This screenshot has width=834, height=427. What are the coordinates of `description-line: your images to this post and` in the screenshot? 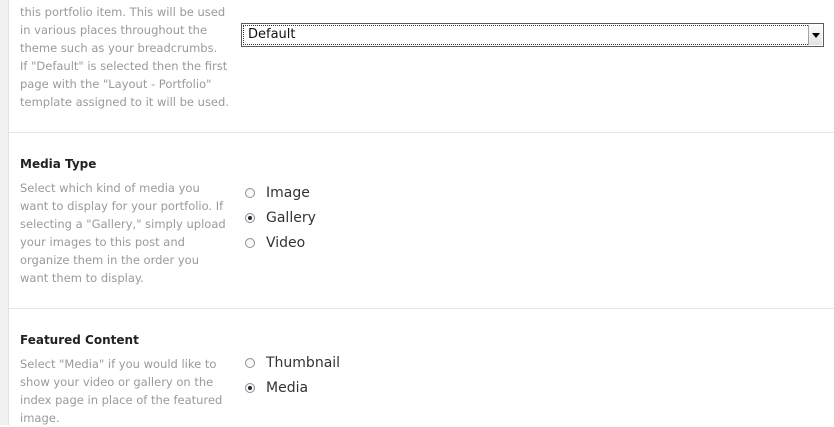 It's located at (102, 242).